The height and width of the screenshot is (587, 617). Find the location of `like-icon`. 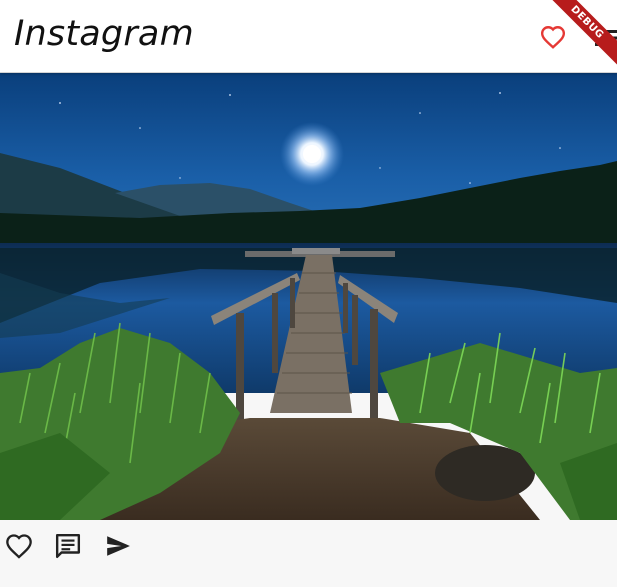

like-icon is located at coordinates (19, 546).